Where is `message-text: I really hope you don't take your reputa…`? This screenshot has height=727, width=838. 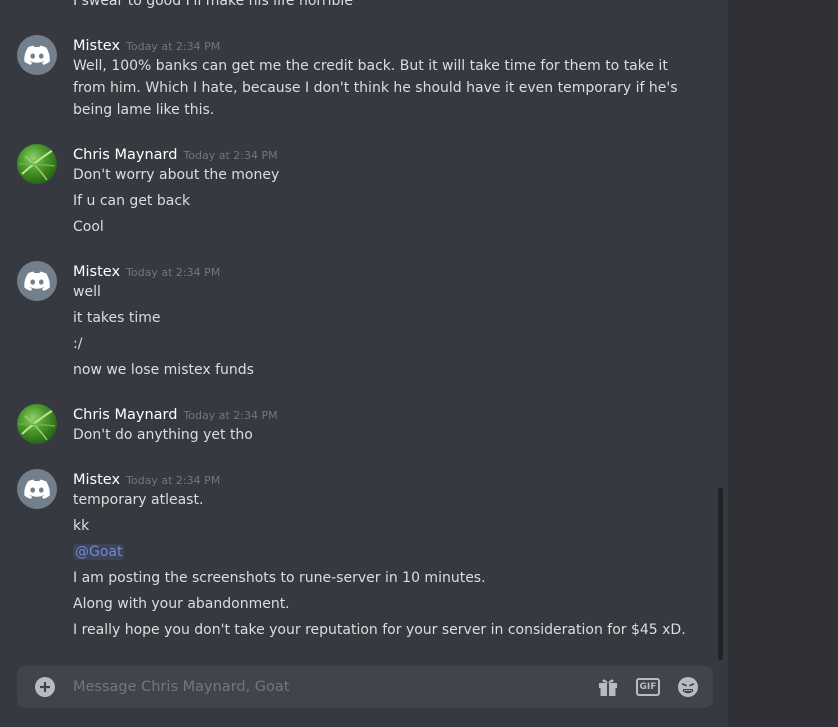 message-text: I really hope you don't take your reputa… is located at coordinates (379, 630).